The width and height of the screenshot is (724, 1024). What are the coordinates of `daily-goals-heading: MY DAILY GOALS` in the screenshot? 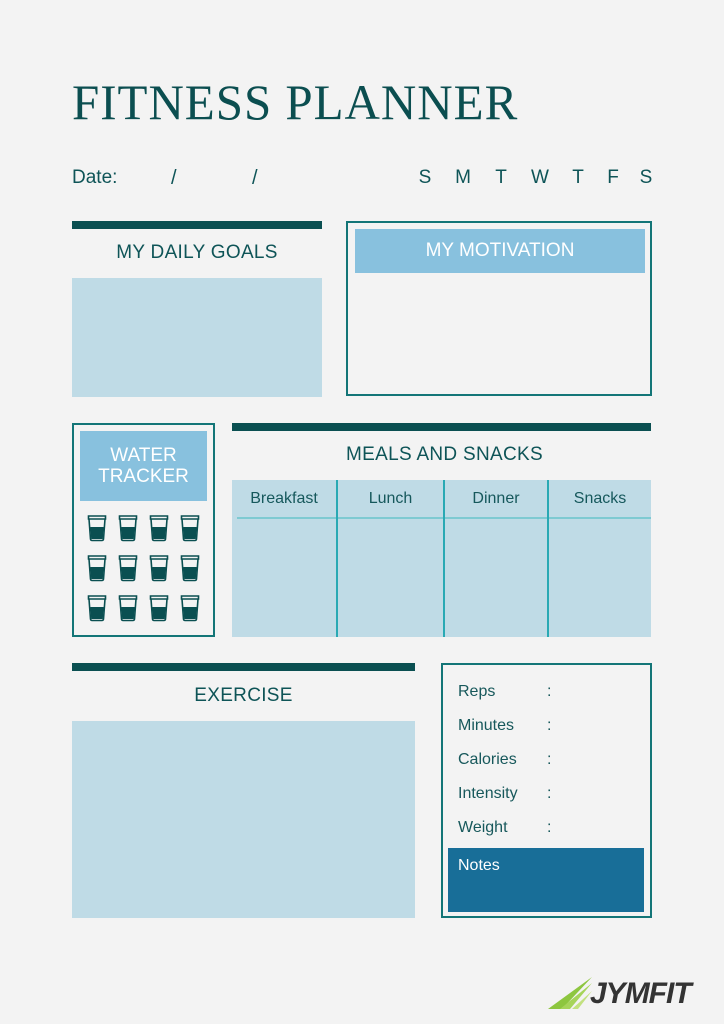 It's located at (197, 252).